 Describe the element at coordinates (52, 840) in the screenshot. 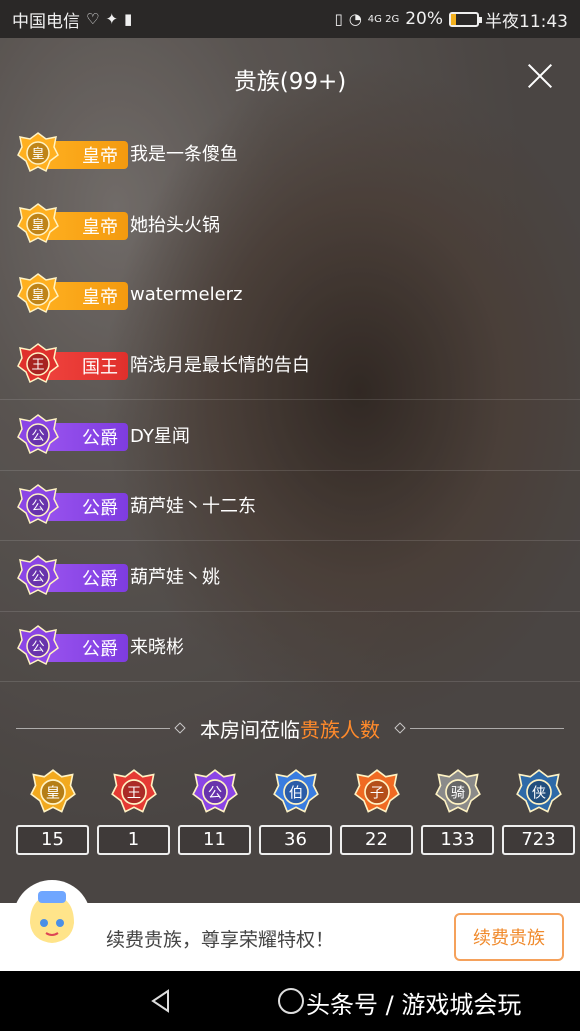

I see `rank-count-value: 15` at that location.